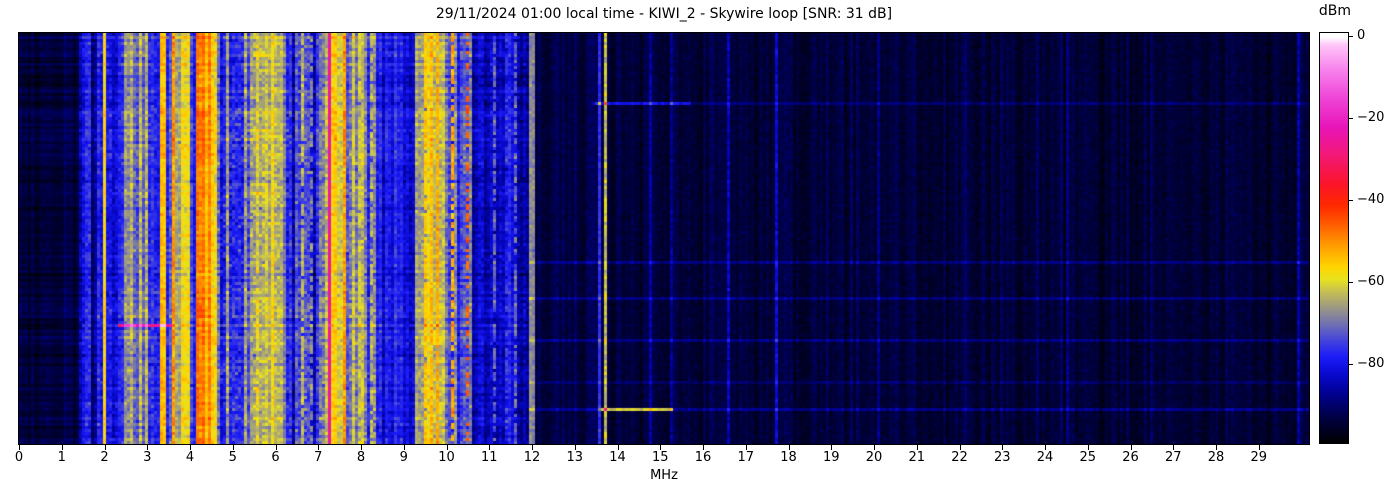 This screenshot has width=1400, height=500. Describe the element at coordinates (147, 457) in the screenshot. I see `x-tick-label: 3` at that location.